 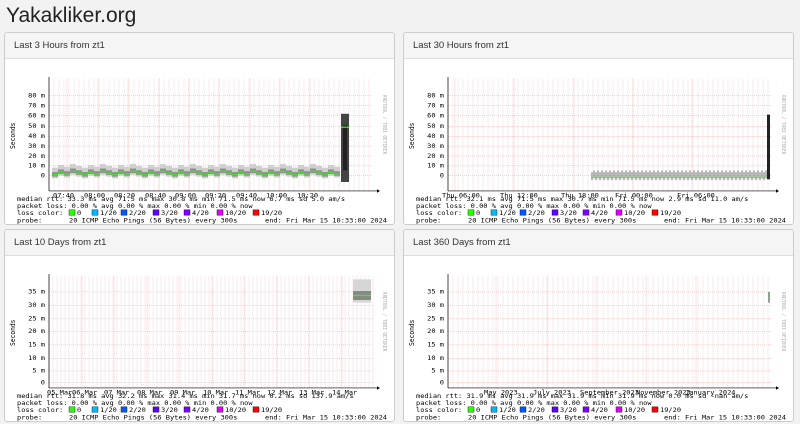 I want to click on y-tick-label: 70 m, so click(x=36, y=106).